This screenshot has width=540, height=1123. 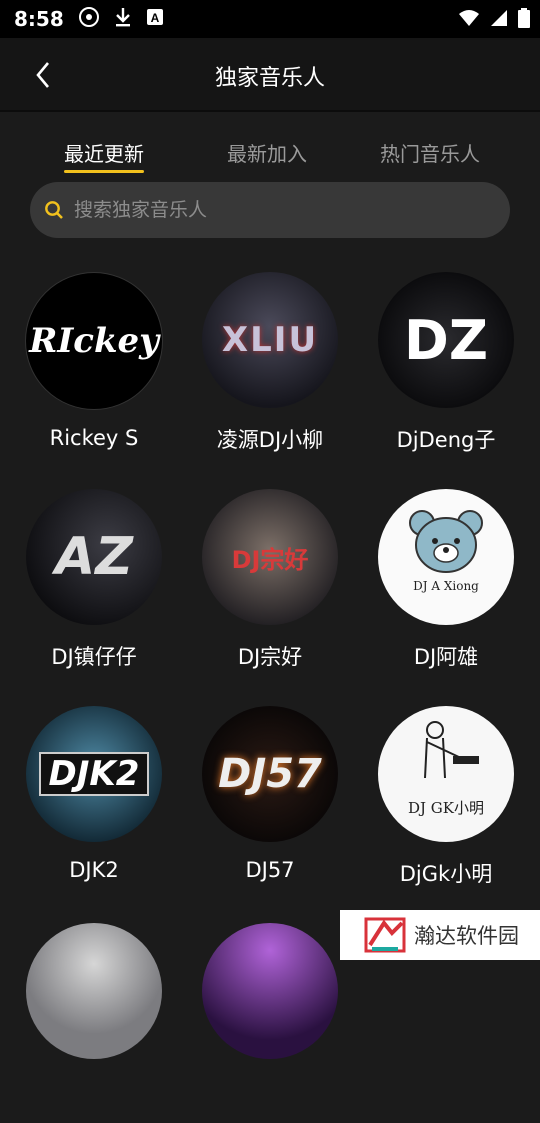 I want to click on artist-avatar: XLIU, so click(x=270, y=340).